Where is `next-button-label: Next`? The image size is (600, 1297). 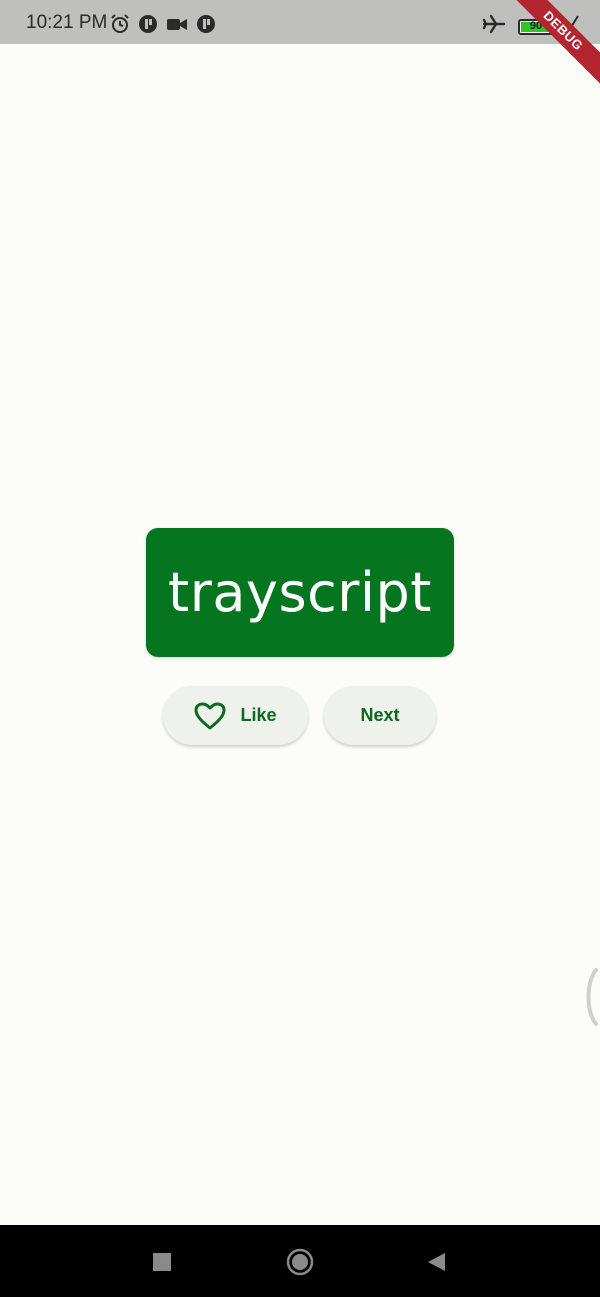 next-button-label: Next is located at coordinates (380, 715).